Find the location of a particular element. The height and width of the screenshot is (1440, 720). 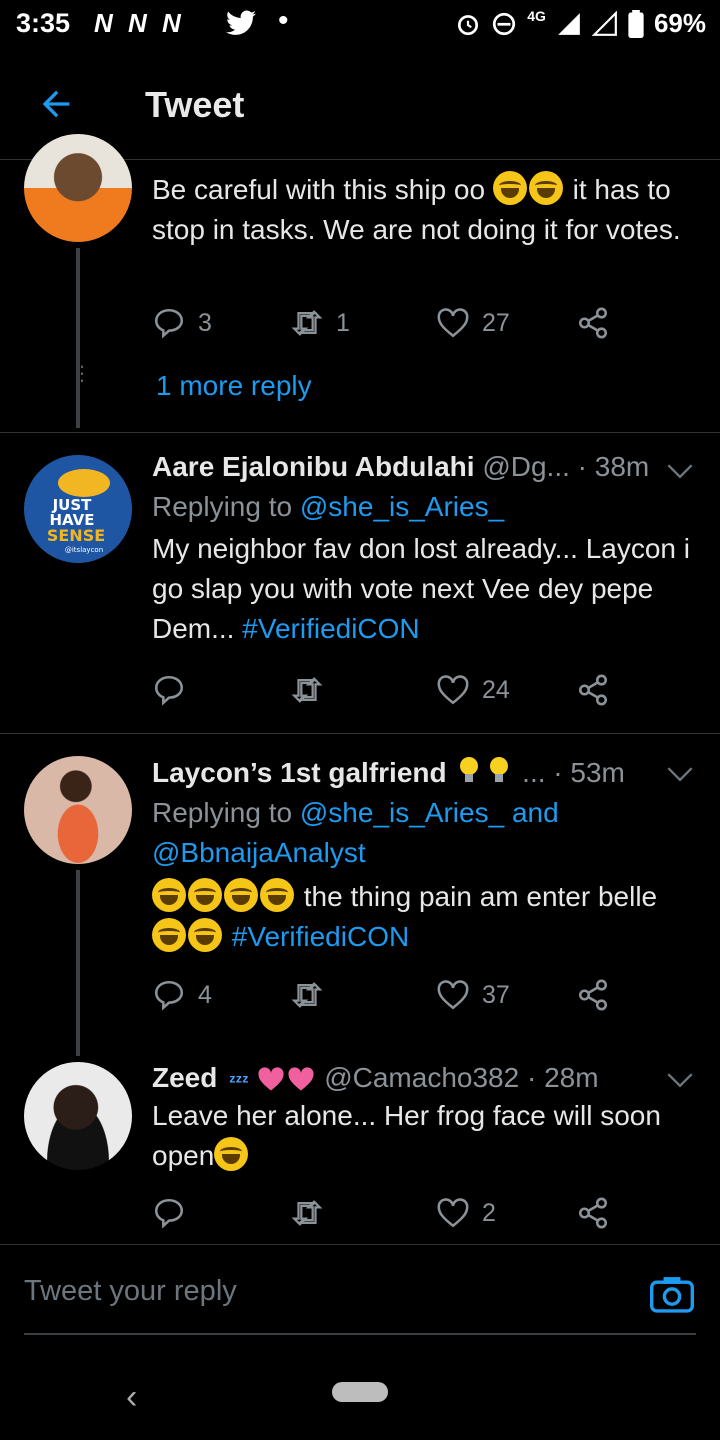

notification-icons: N N N is located at coordinates (139, 23).